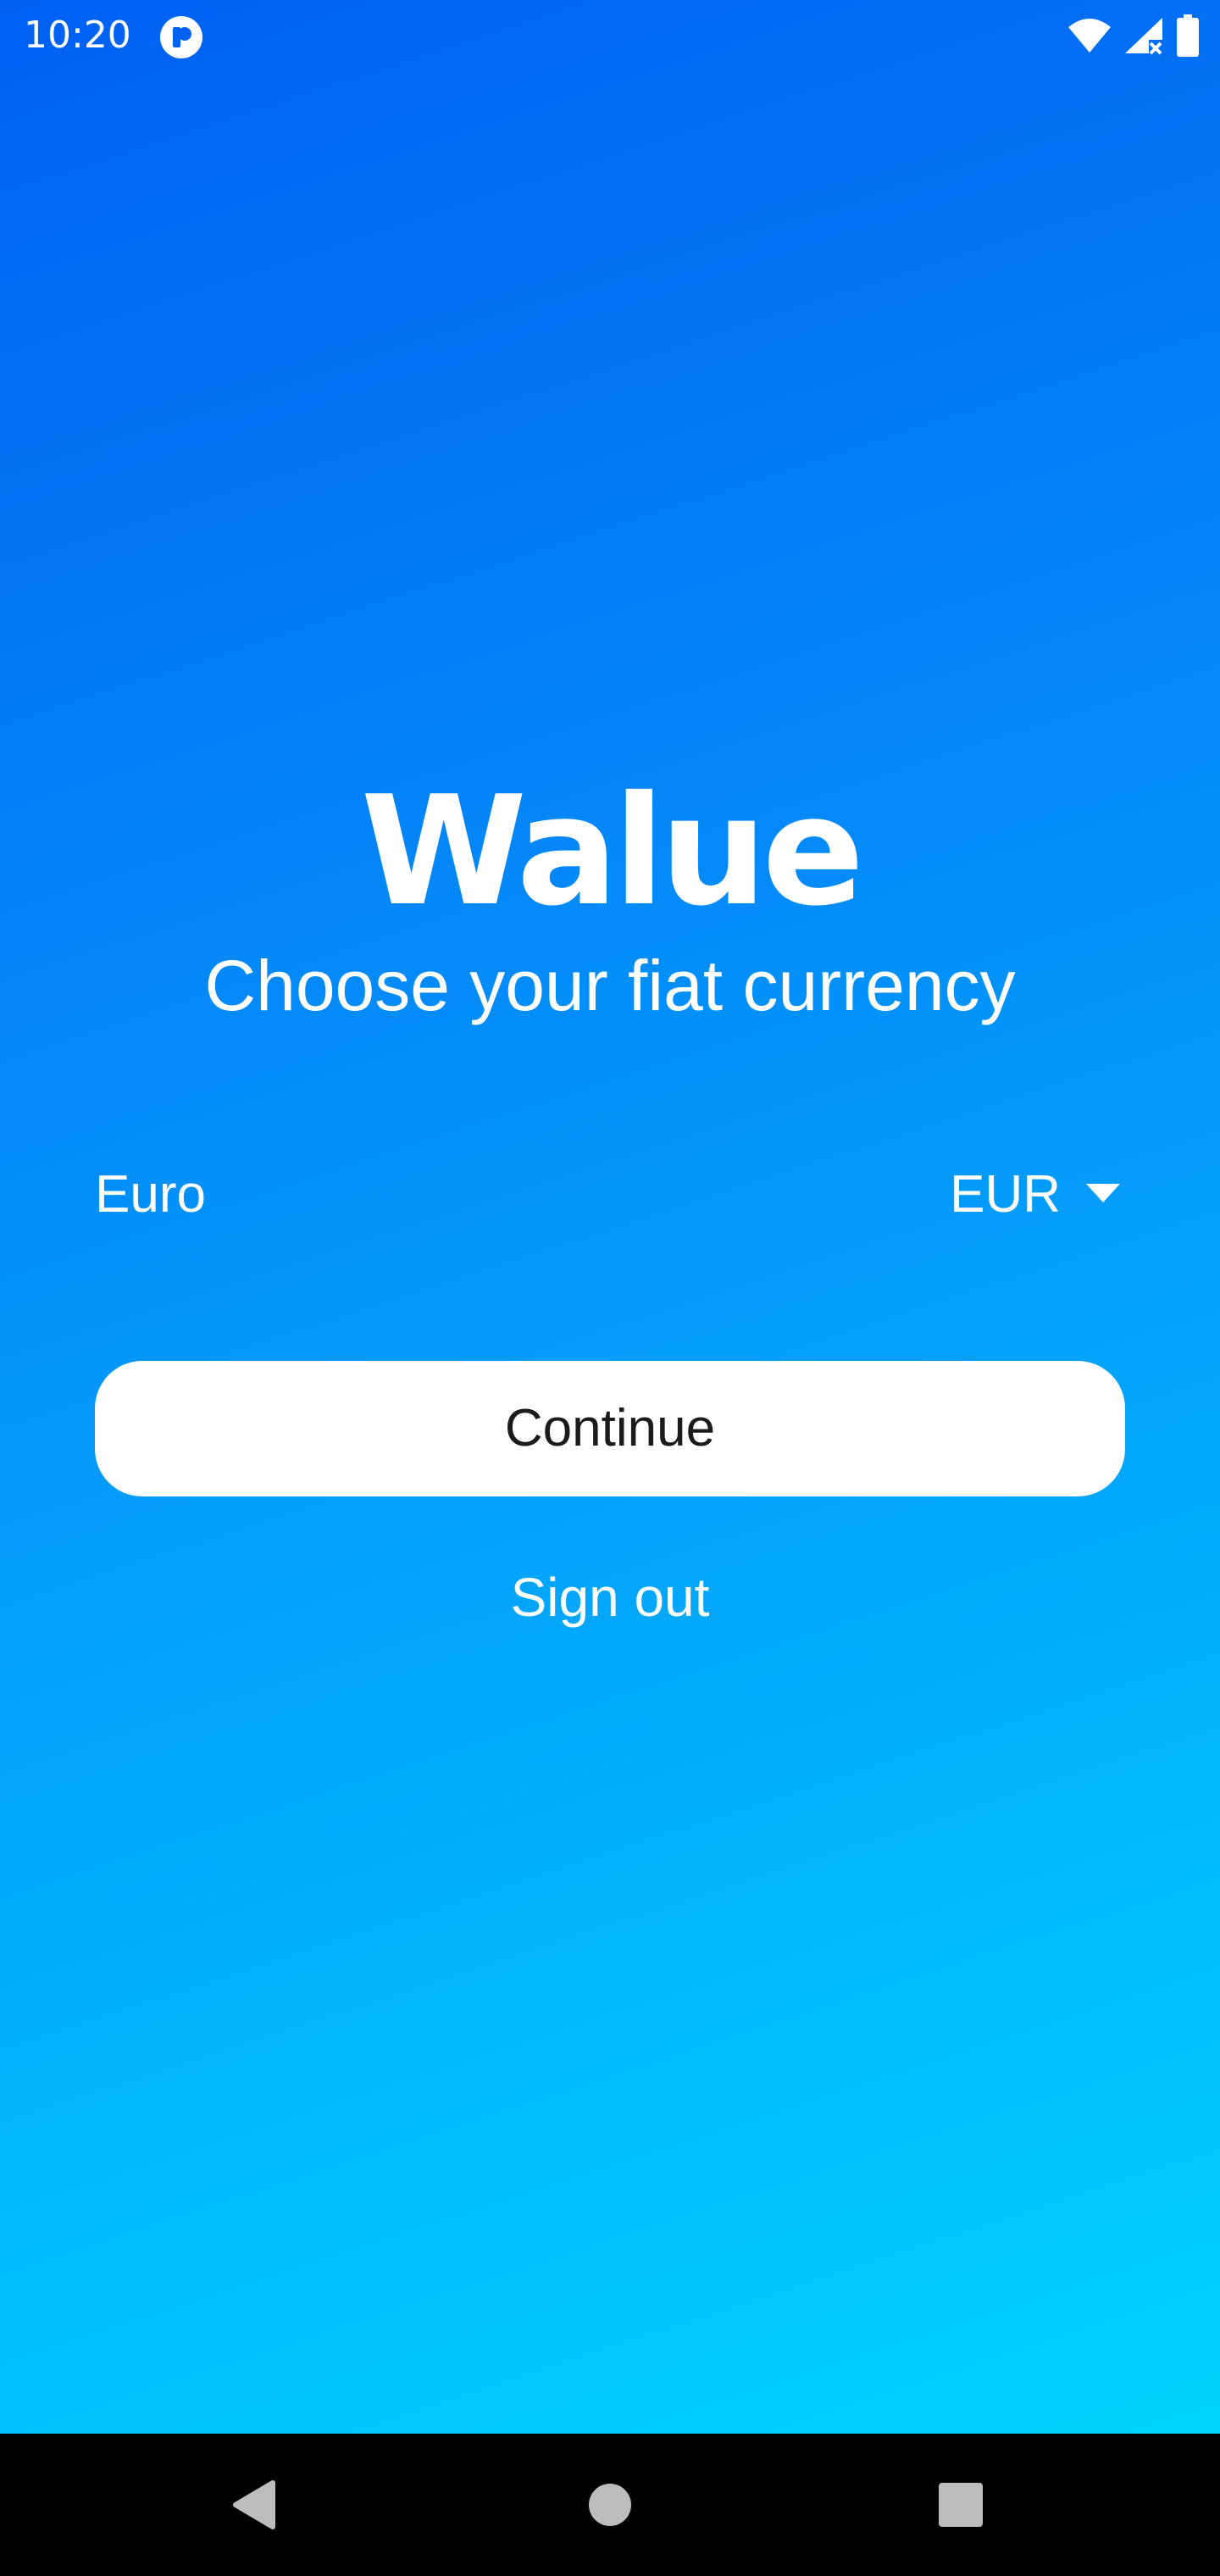  Describe the element at coordinates (607, 1194) in the screenshot. I see `currency-row: Euro EUR` at that location.